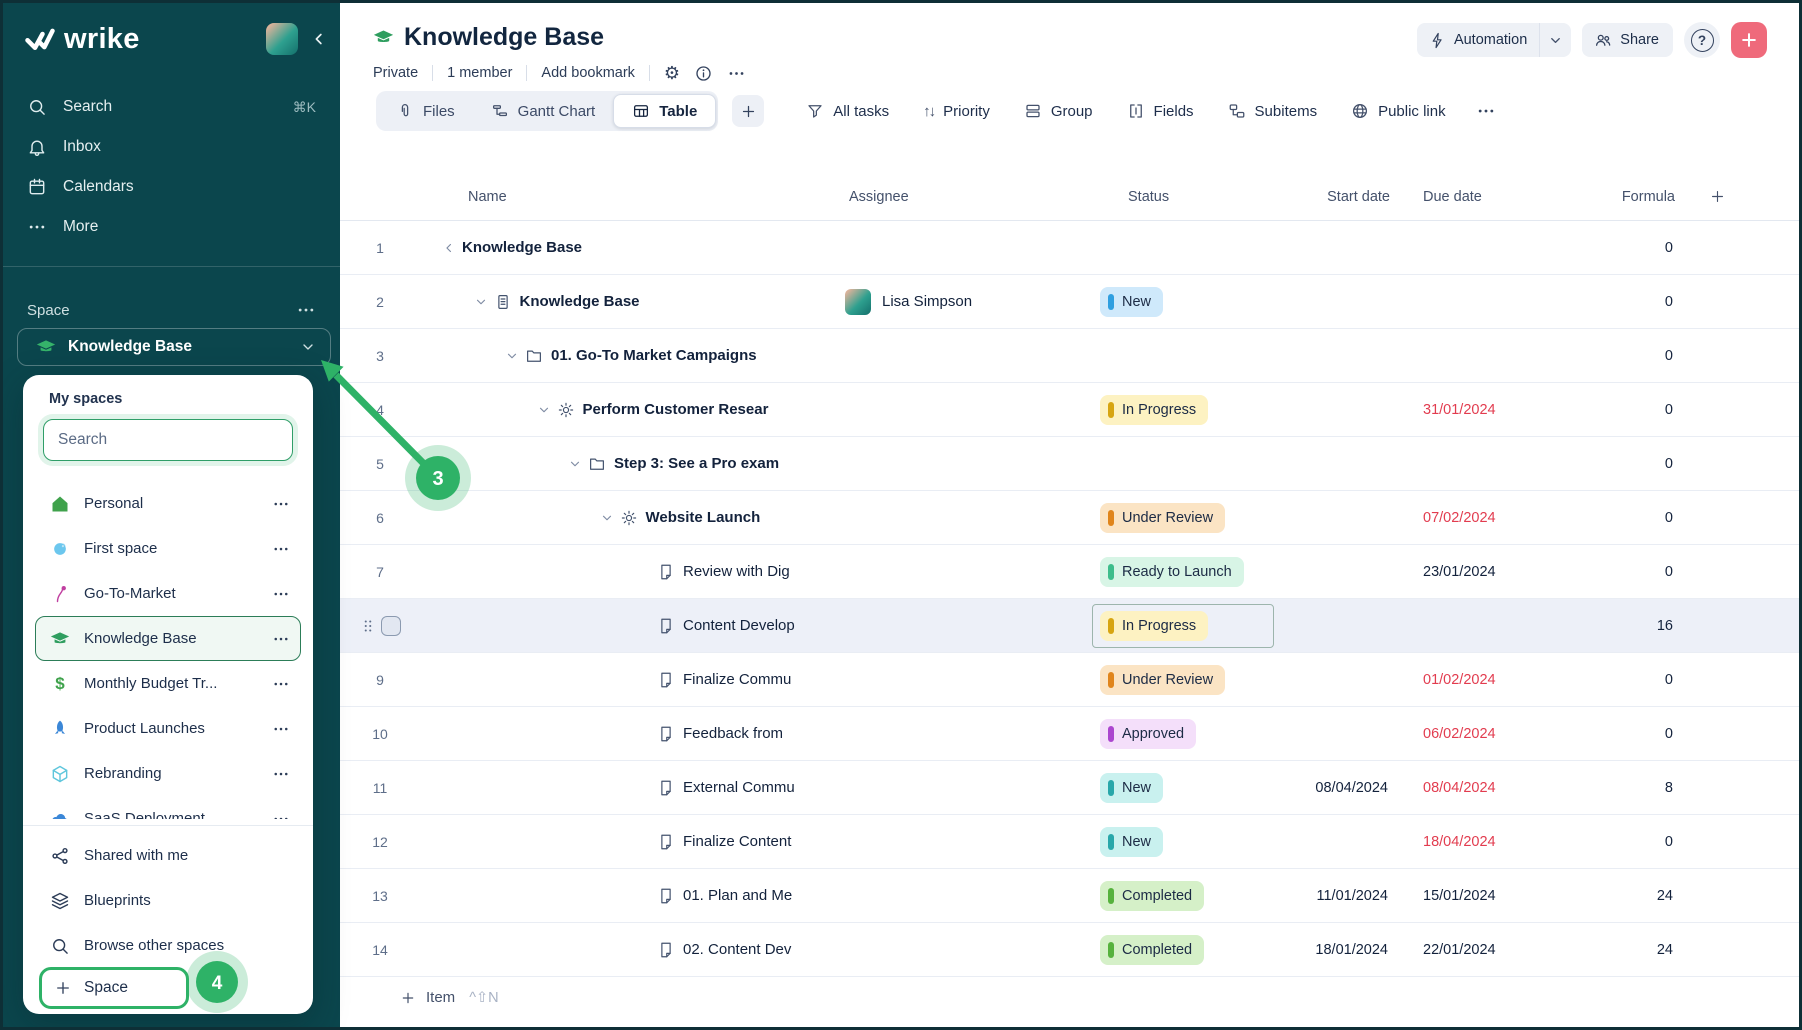 Image resolution: width=1802 pixels, height=1030 pixels. What do you see at coordinates (1627, 40) in the screenshot?
I see `share-button: Share` at bounding box center [1627, 40].